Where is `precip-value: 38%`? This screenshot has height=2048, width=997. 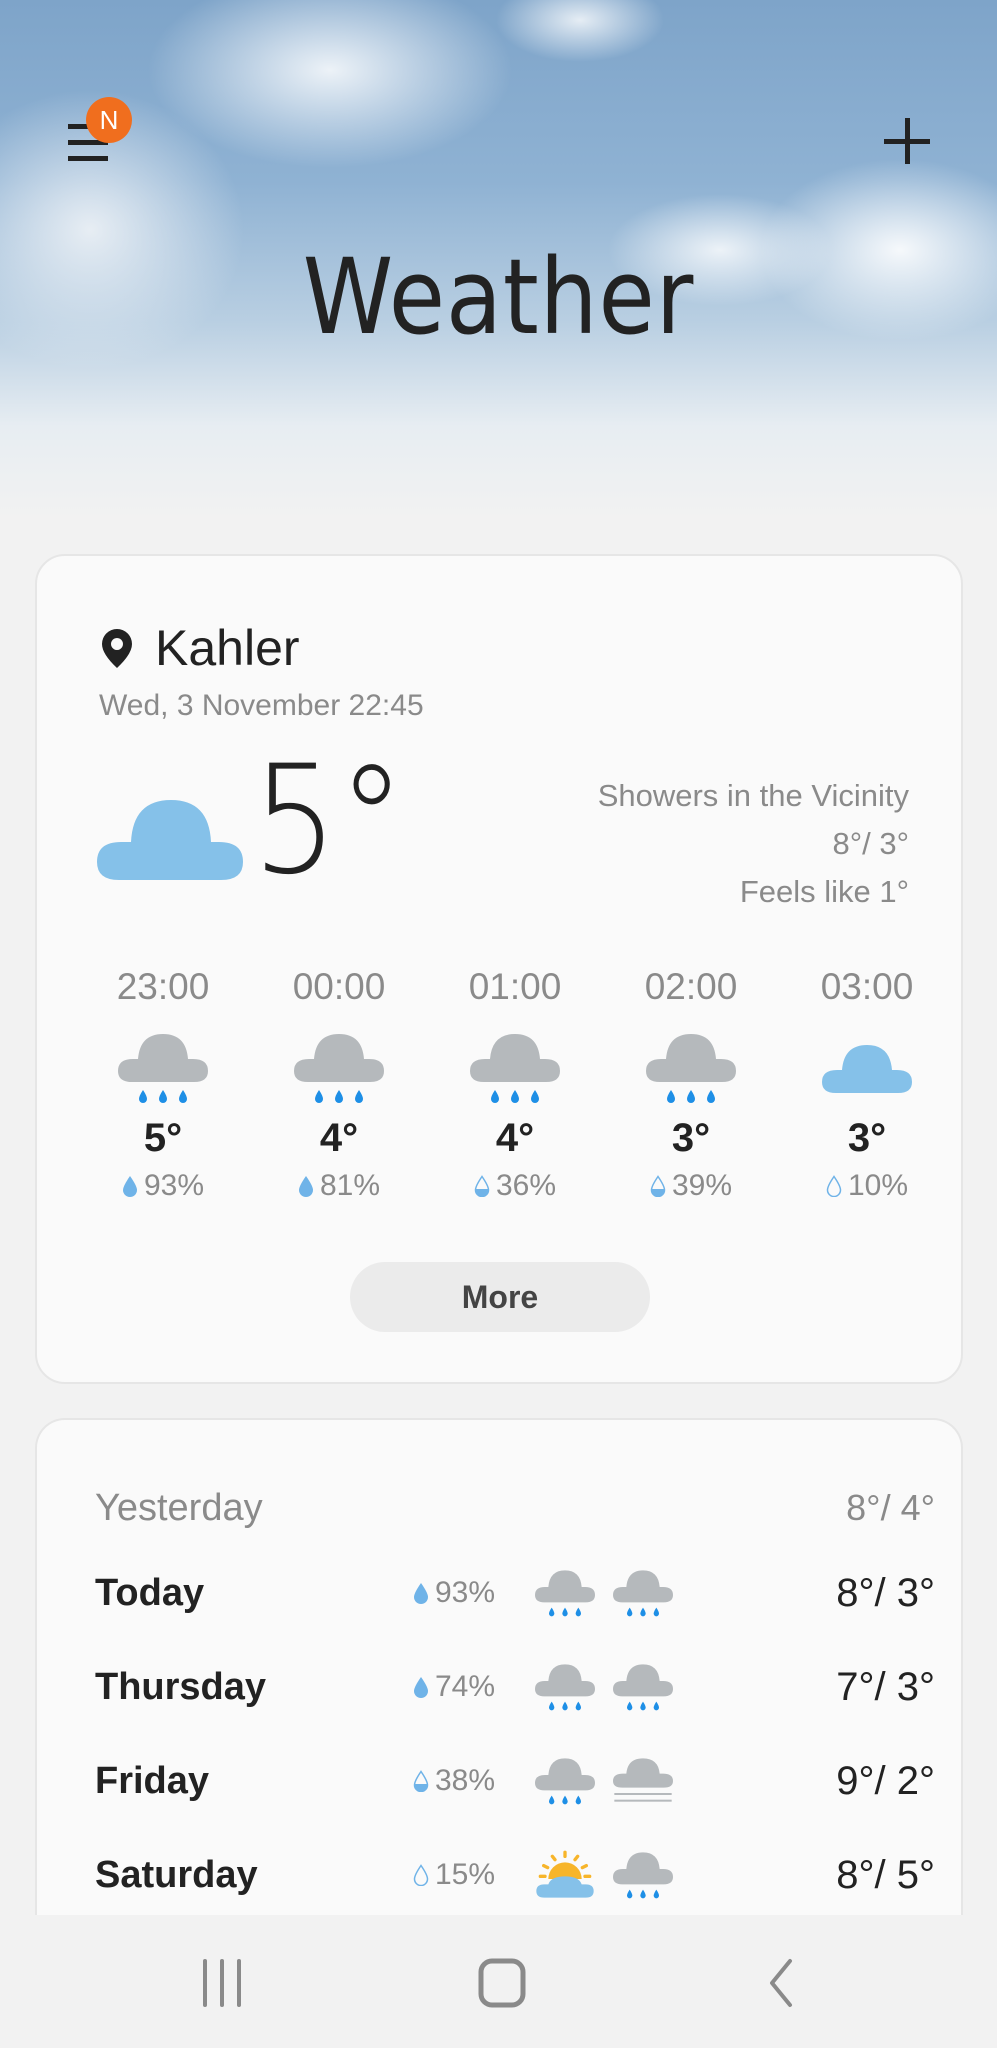
precip-value: 38% is located at coordinates (464, 1780).